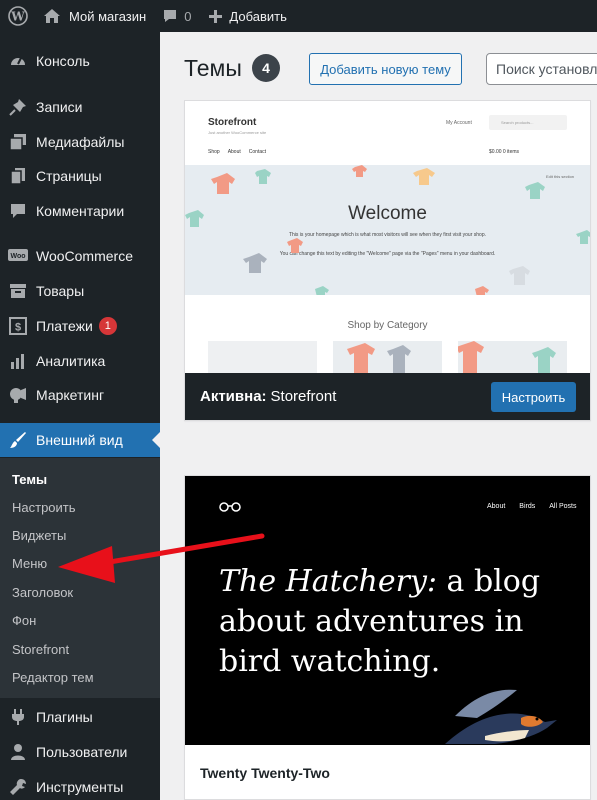 This screenshot has height=800, width=597. Describe the element at coordinates (80, 211) in the screenshot. I see `menu-comments: Комментарии` at that location.